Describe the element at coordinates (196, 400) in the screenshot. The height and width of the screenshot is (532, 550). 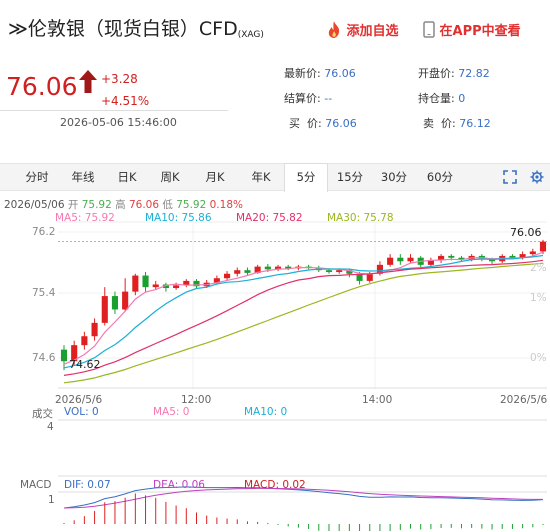
I see `x-tick-label: 12:00` at that location.